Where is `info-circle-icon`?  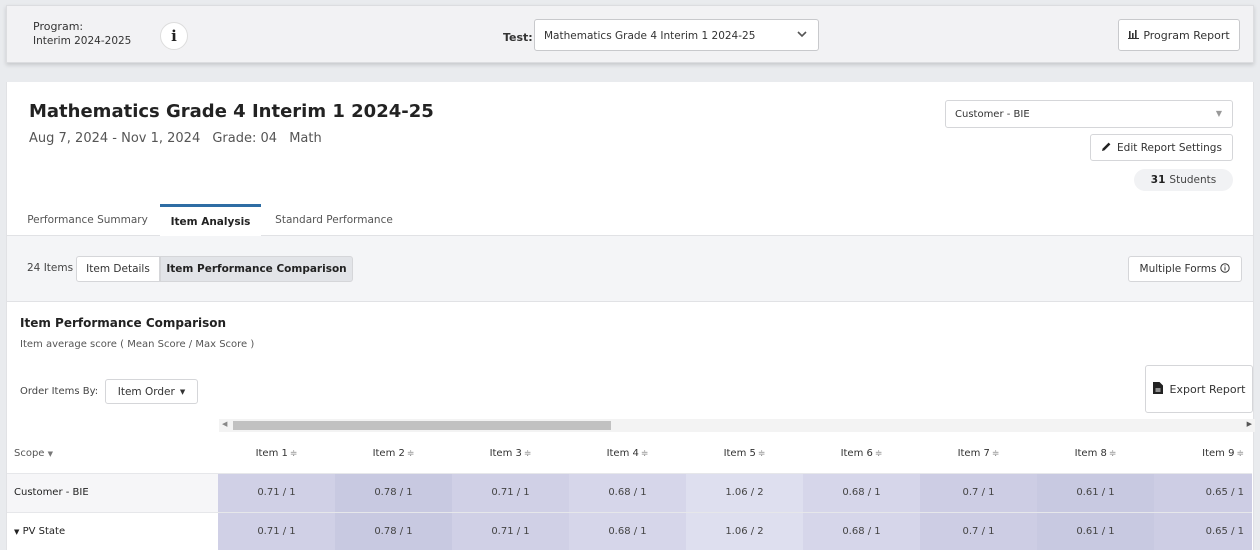
info-circle-icon is located at coordinates (1225, 269).